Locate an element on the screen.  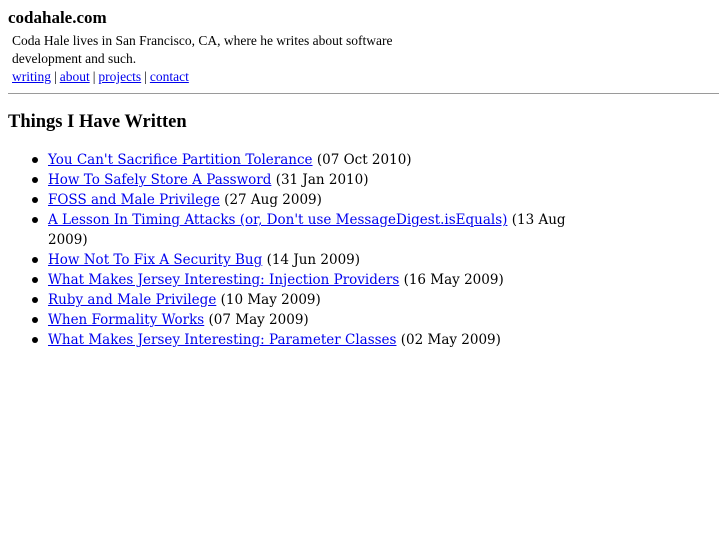
nav-link-contact: contact is located at coordinates (169, 76).